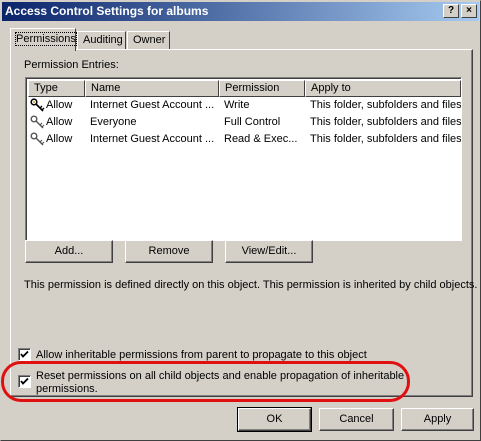 This screenshot has height=441, width=481. What do you see at coordinates (113, 122) in the screenshot?
I see `cell-name: Everyone` at bounding box center [113, 122].